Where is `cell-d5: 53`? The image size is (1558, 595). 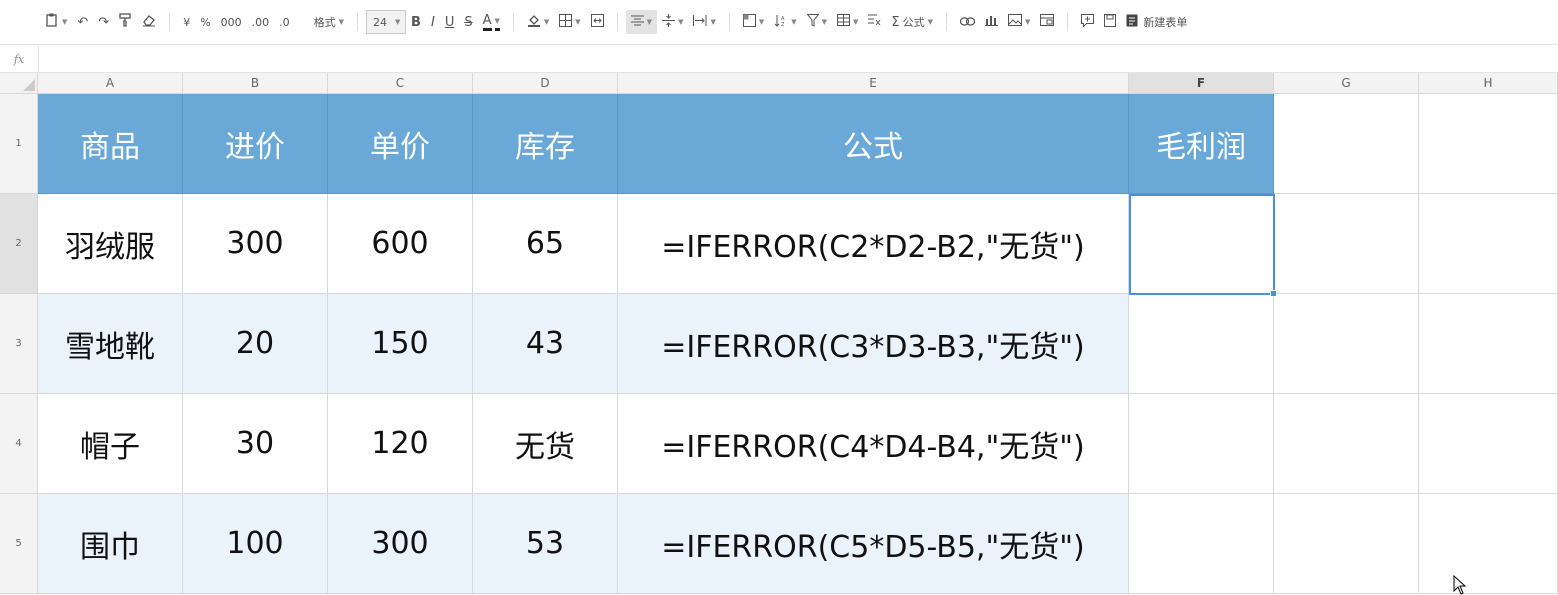 cell-d5: 53 is located at coordinates (545, 544).